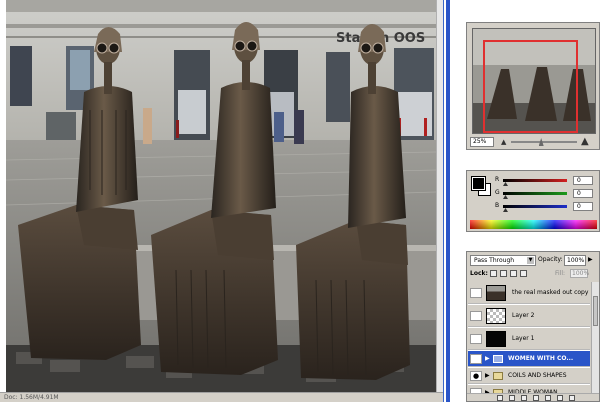 The width and height of the screenshot is (600, 402). What do you see at coordinates (572, 398) in the screenshot?
I see `trash-icon` at bounding box center [572, 398].